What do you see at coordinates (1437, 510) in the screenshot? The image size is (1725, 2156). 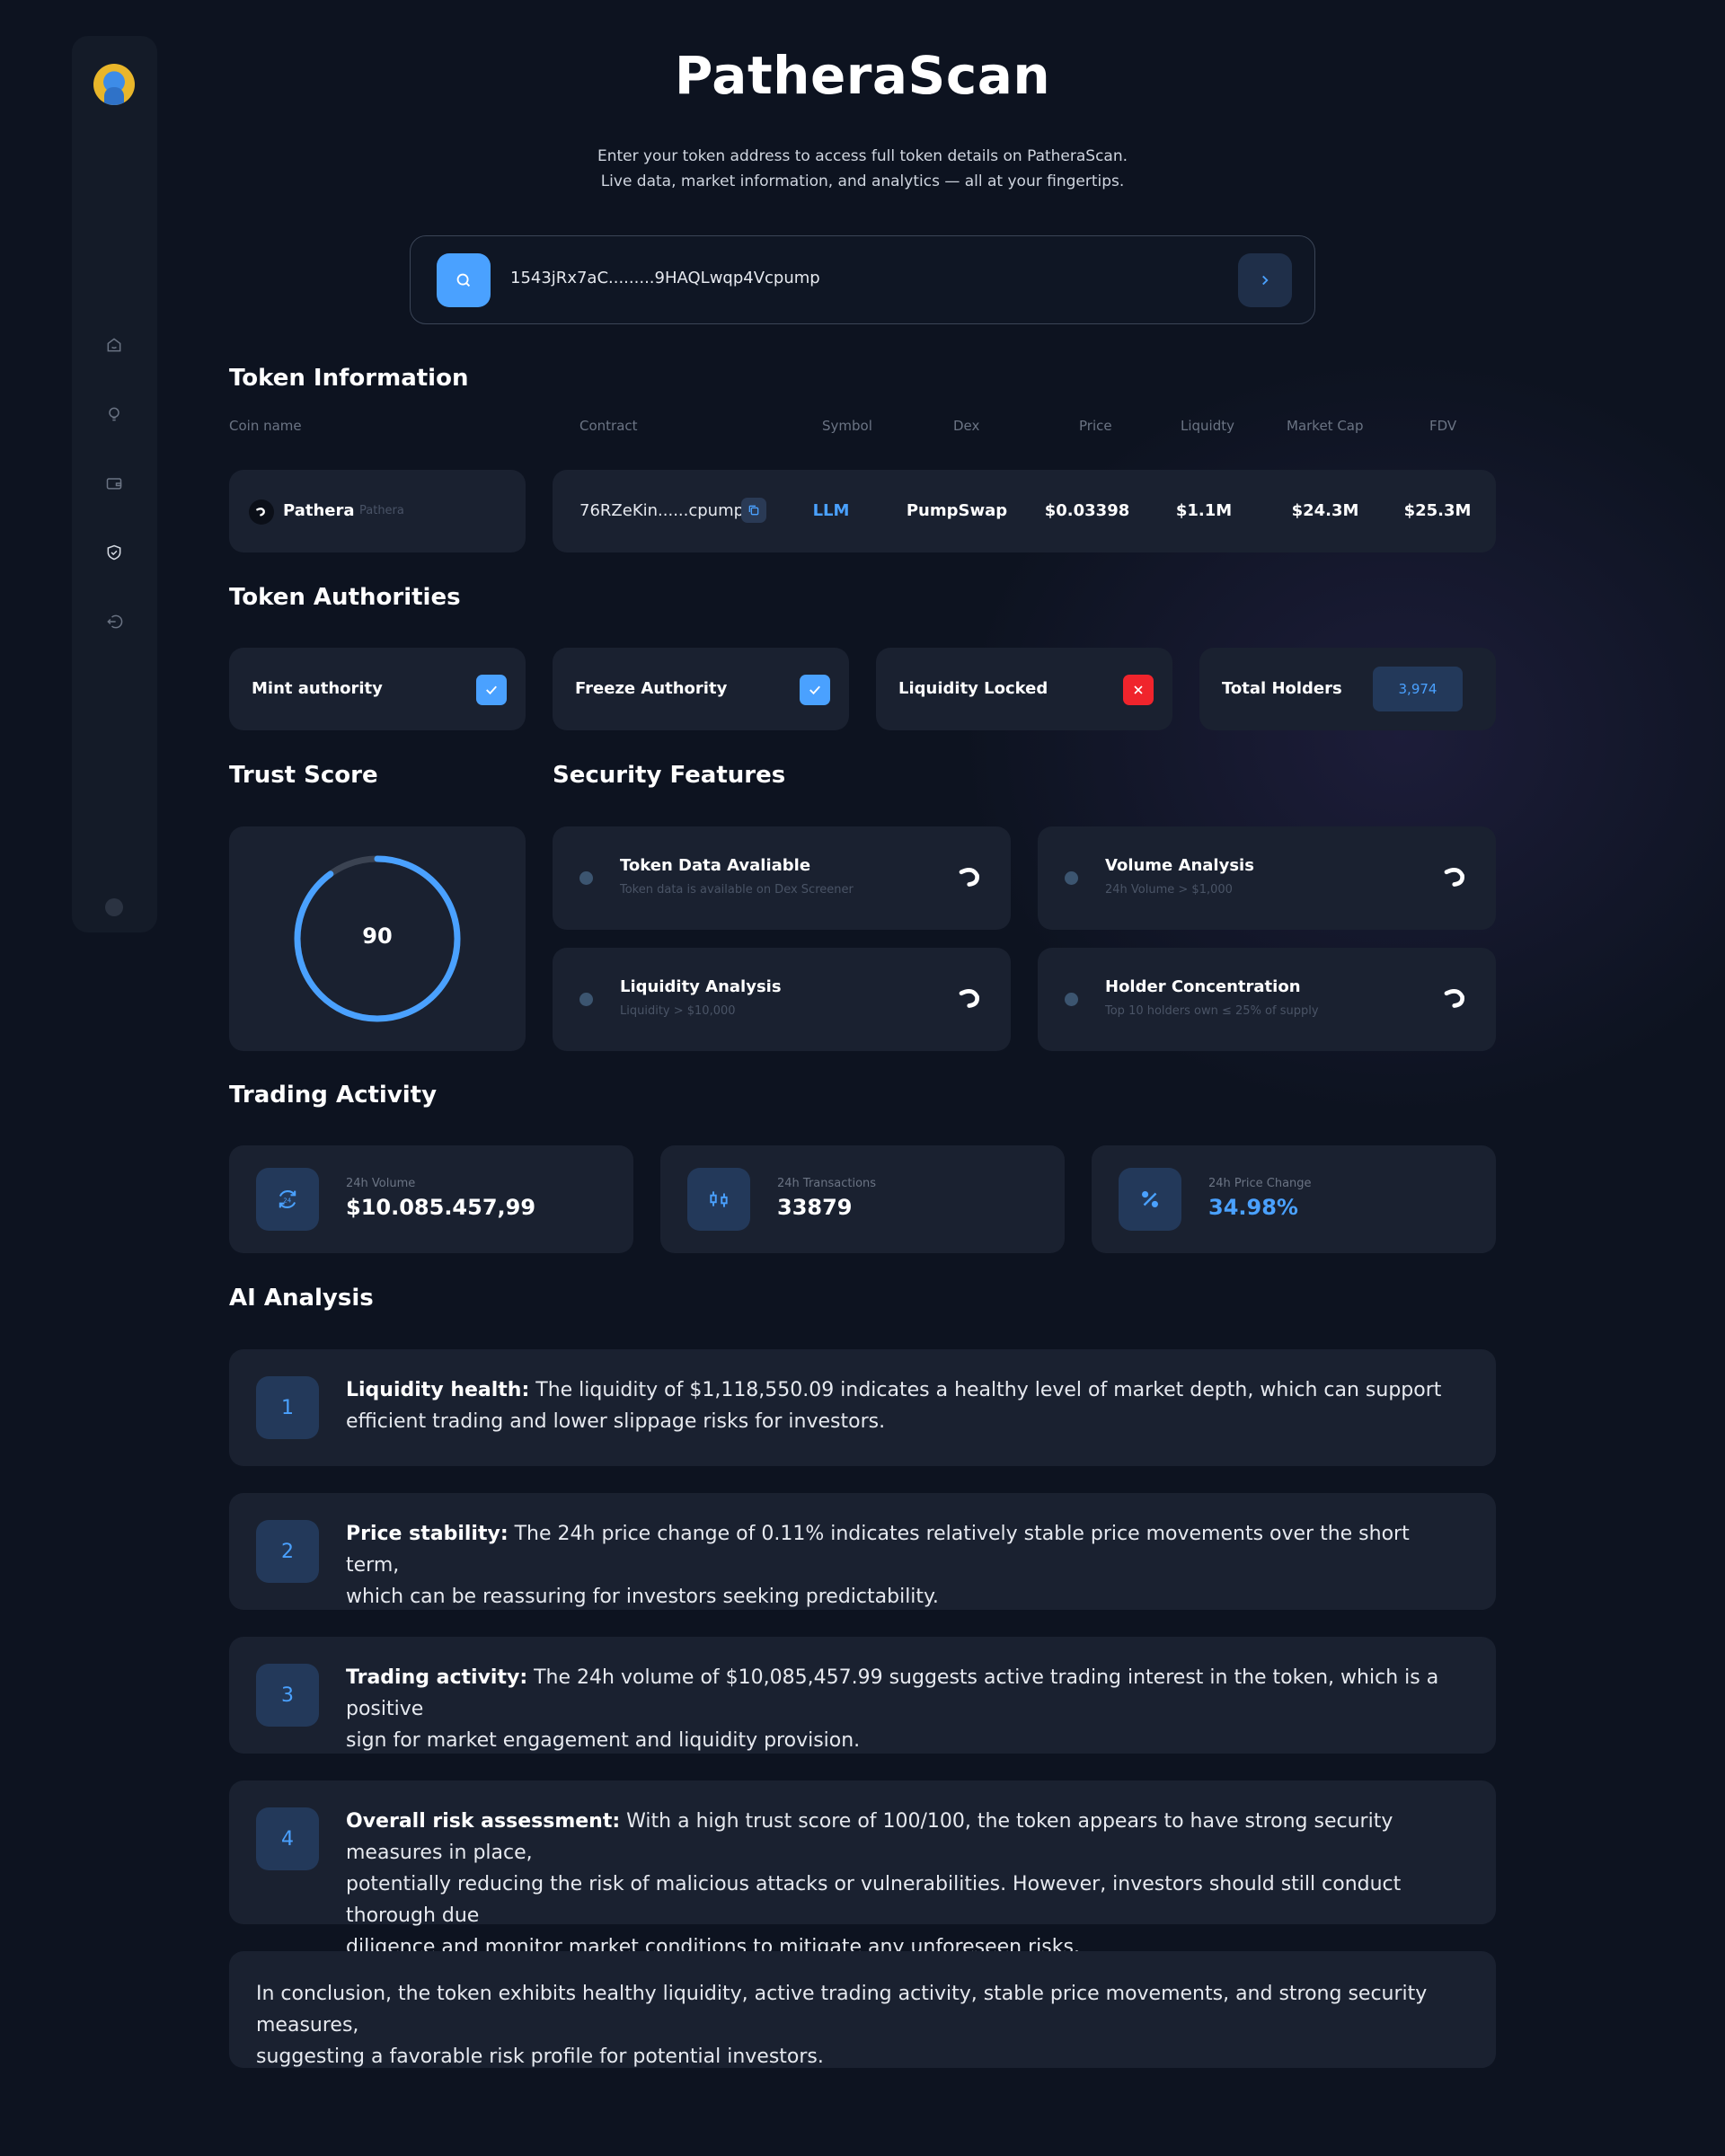 I see `token-fdv: $25.3M` at bounding box center [1437, 510].